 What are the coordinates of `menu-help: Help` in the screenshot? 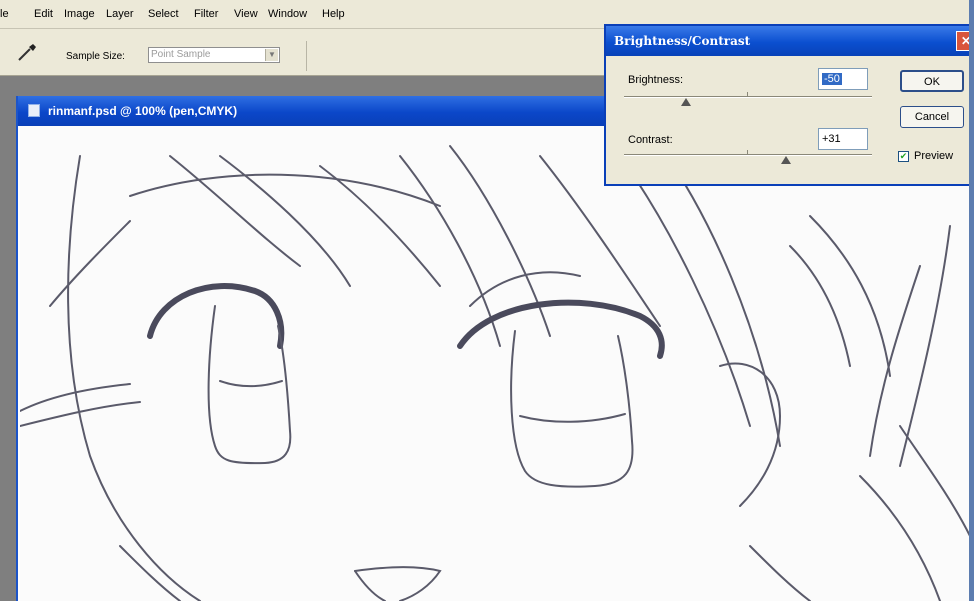 It's located at (333, 14).